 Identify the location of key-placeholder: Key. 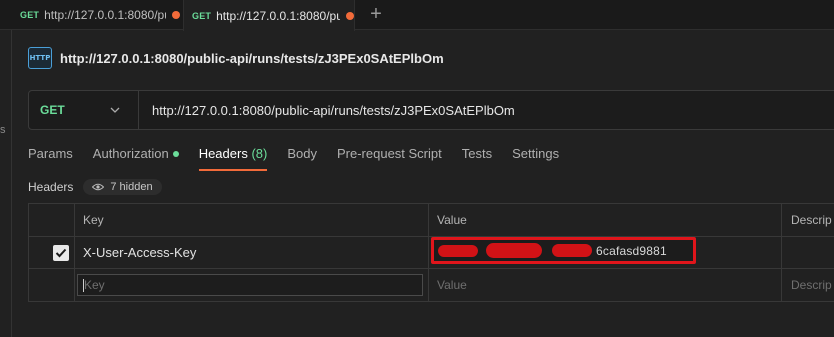
(94, 285).